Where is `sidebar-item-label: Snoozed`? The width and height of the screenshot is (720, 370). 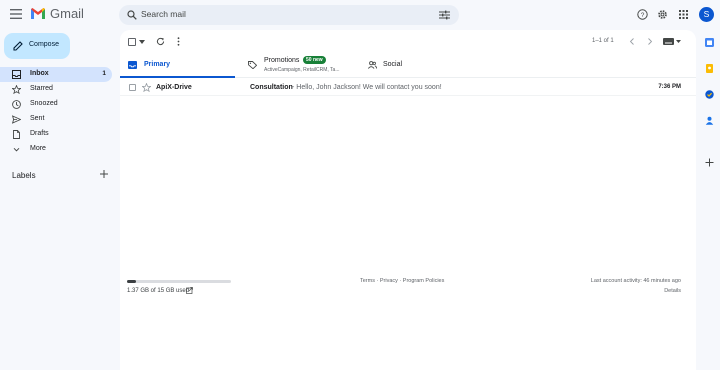
sidebar-item-label: Snoozed is located at coordinates (44, 103).